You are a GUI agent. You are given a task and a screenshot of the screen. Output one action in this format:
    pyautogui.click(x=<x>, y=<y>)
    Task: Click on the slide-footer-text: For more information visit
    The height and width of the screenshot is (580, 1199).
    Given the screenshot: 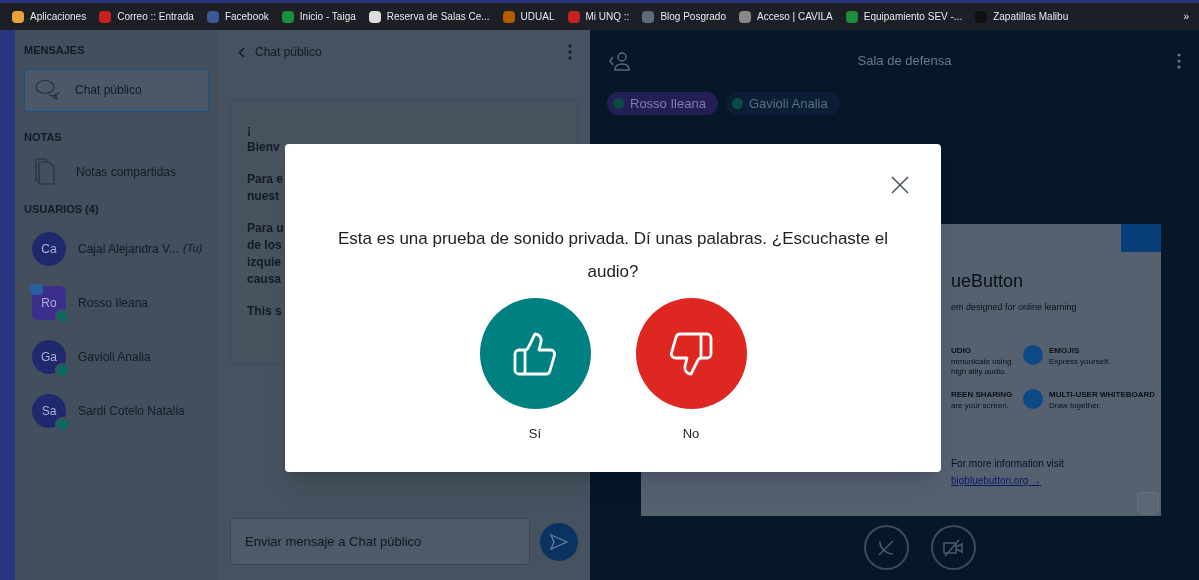 What is the action you would take?
    pyautogui.click(x=1007, y=464)
    